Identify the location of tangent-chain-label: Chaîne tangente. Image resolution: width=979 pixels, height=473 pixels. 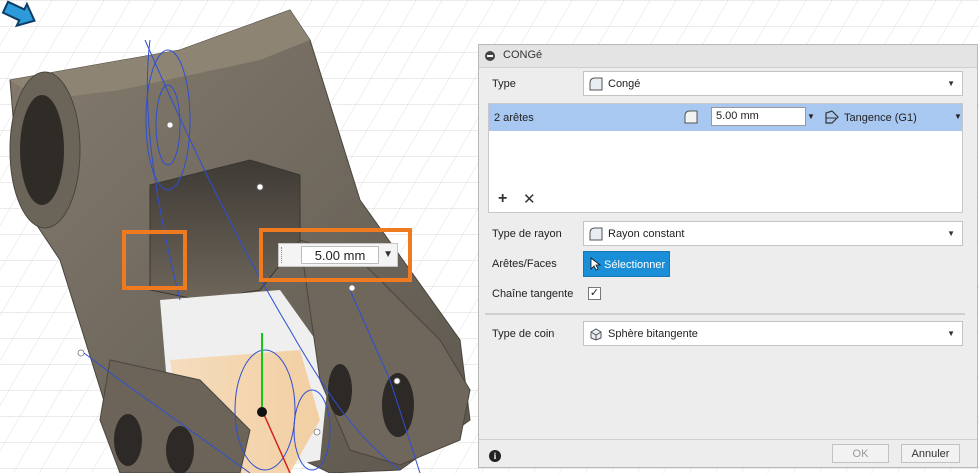
(533, 294).